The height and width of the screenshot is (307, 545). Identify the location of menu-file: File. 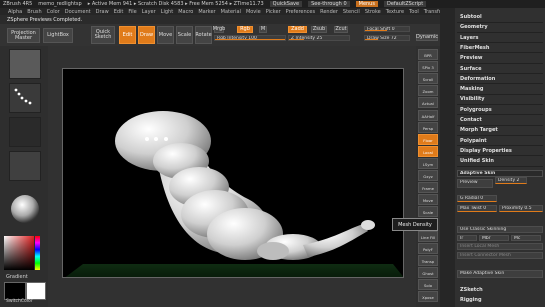
(132, 12).